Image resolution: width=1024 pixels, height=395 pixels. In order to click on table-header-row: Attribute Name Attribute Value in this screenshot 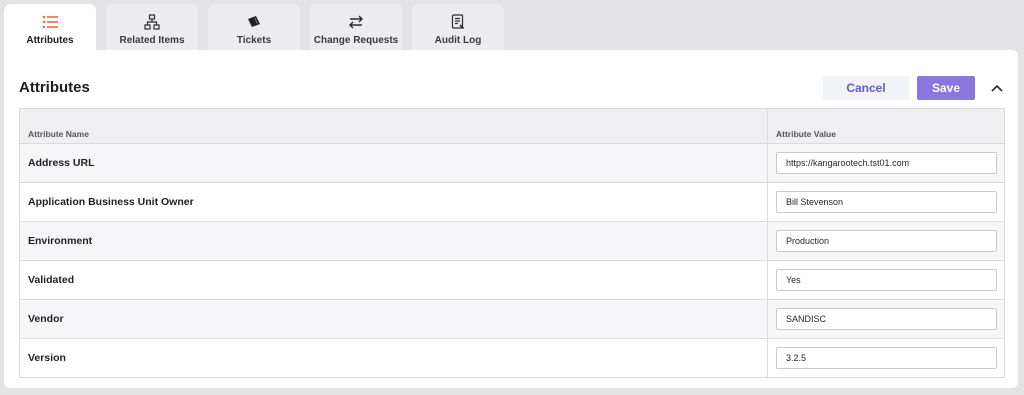, I will do `click(512, 126)`.